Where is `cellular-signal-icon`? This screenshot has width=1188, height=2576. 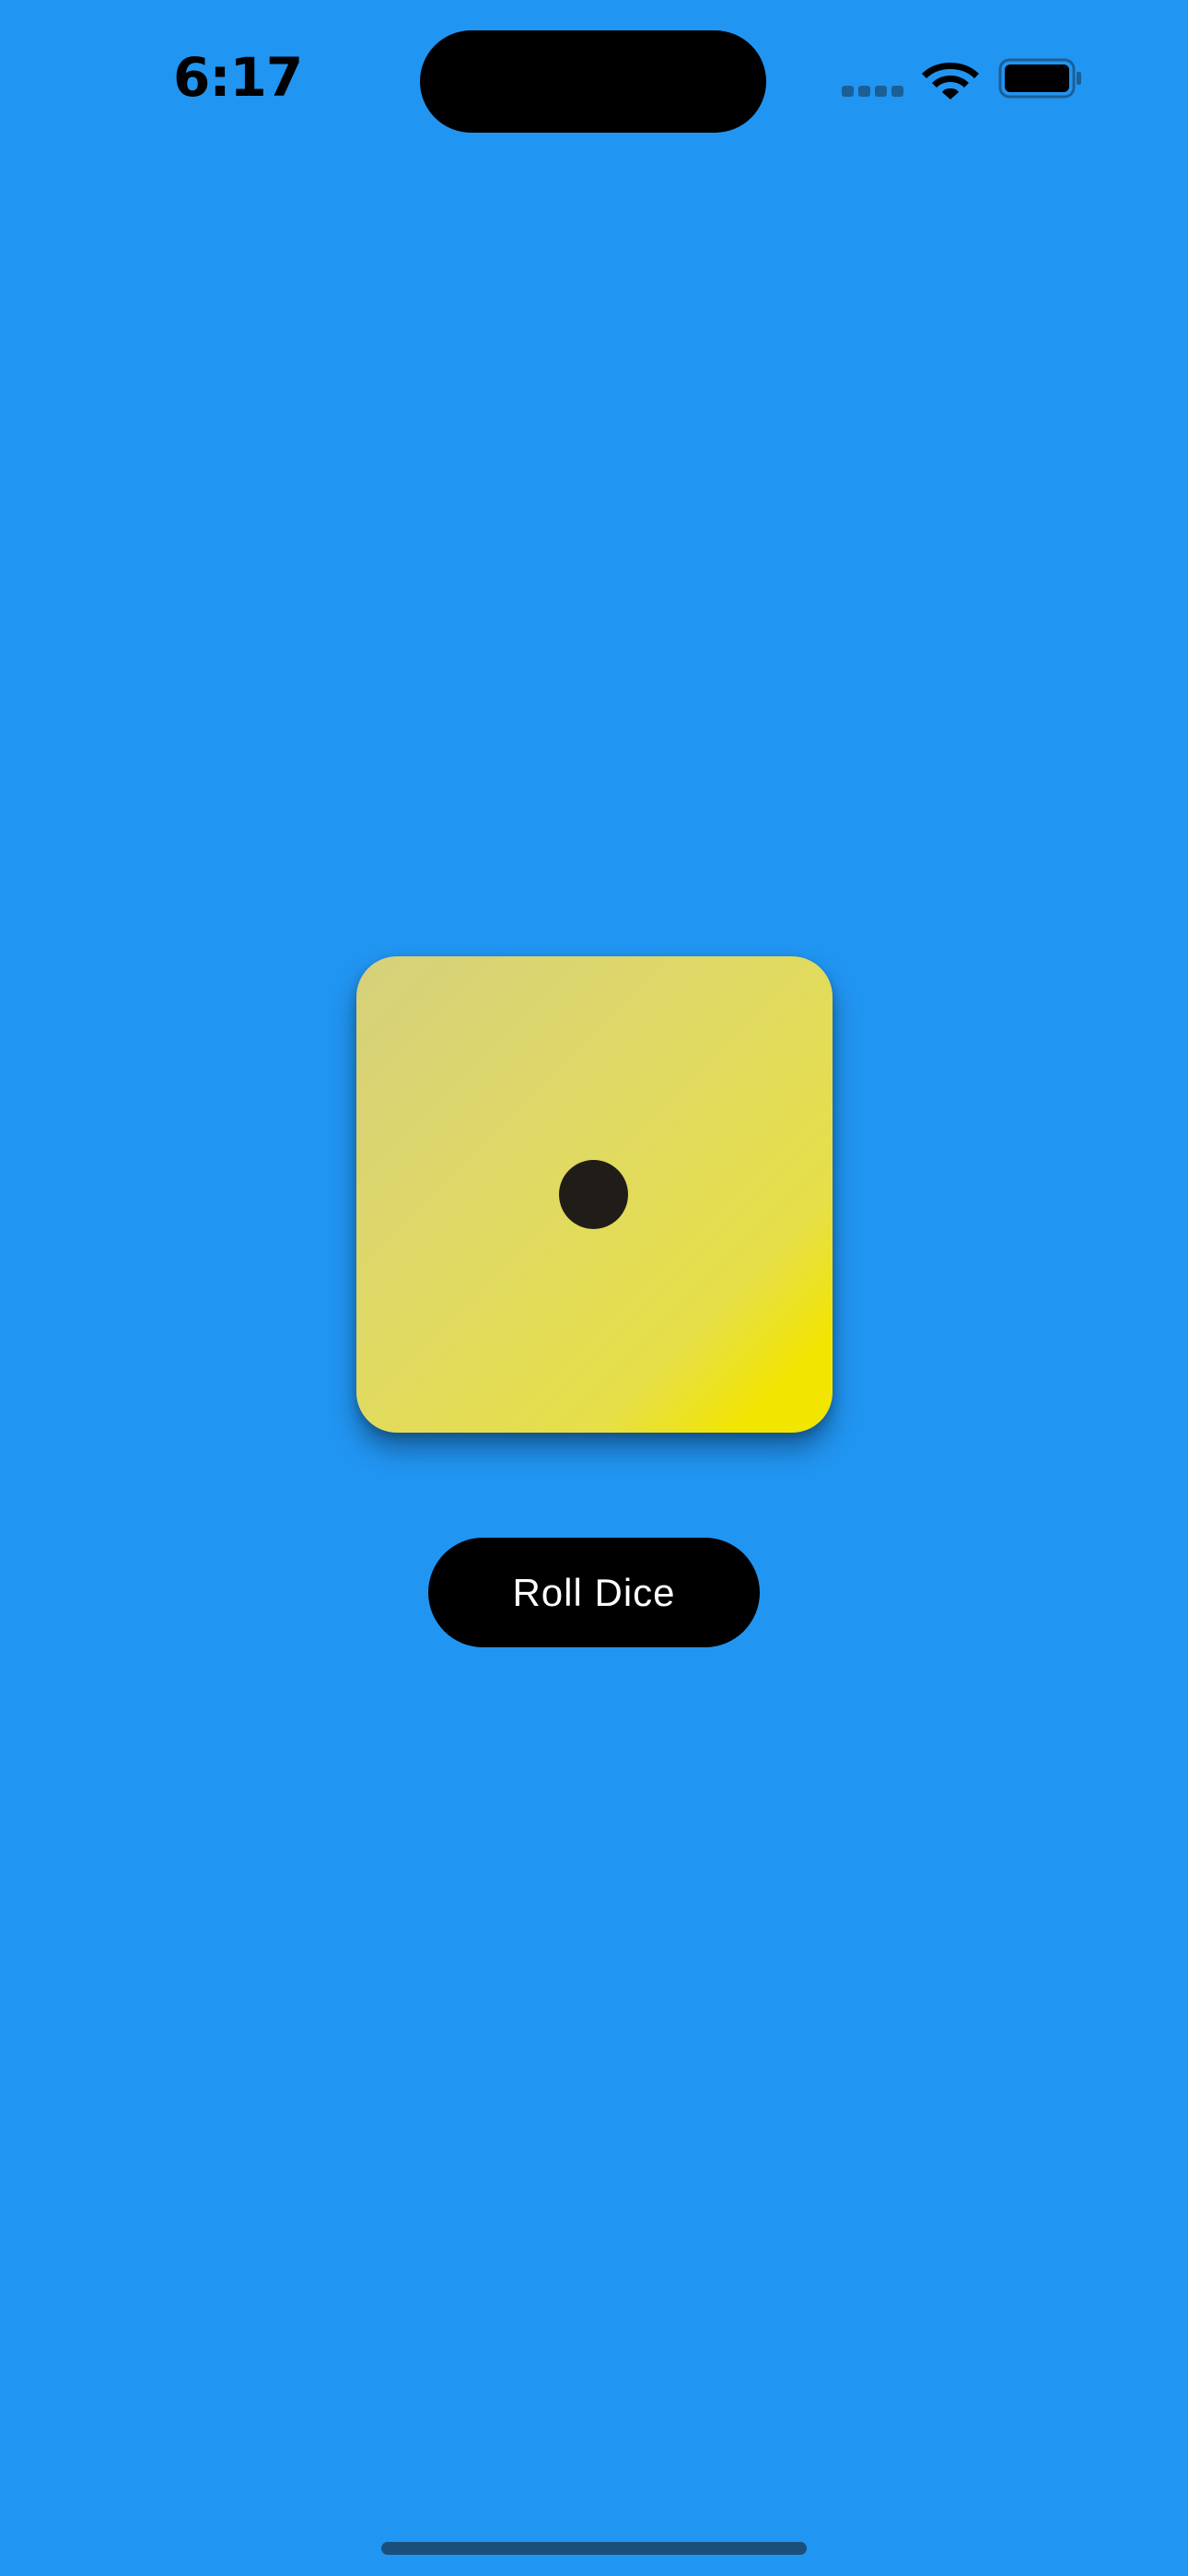
cellular-signal-icon is located at coordinates (873, 92).